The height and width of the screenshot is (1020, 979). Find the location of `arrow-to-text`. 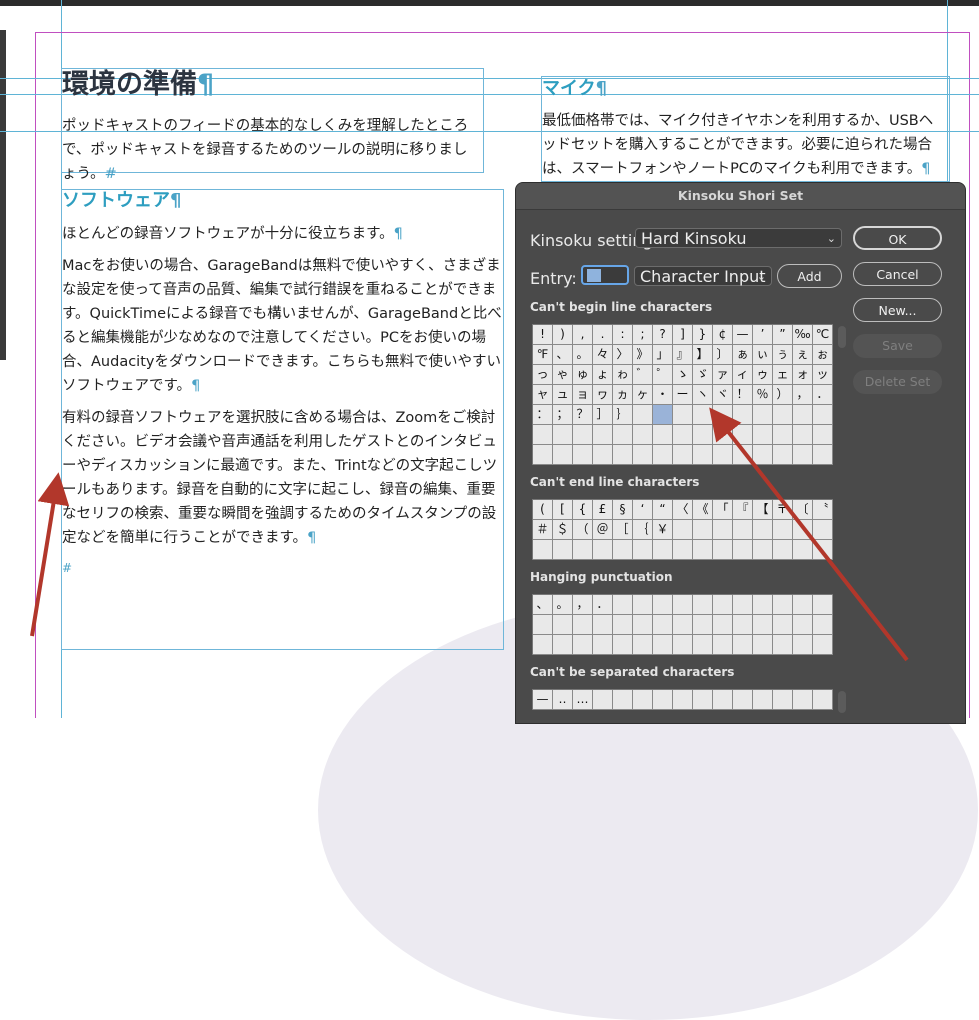

arrow-to-text is located at coordinates (50, 554).